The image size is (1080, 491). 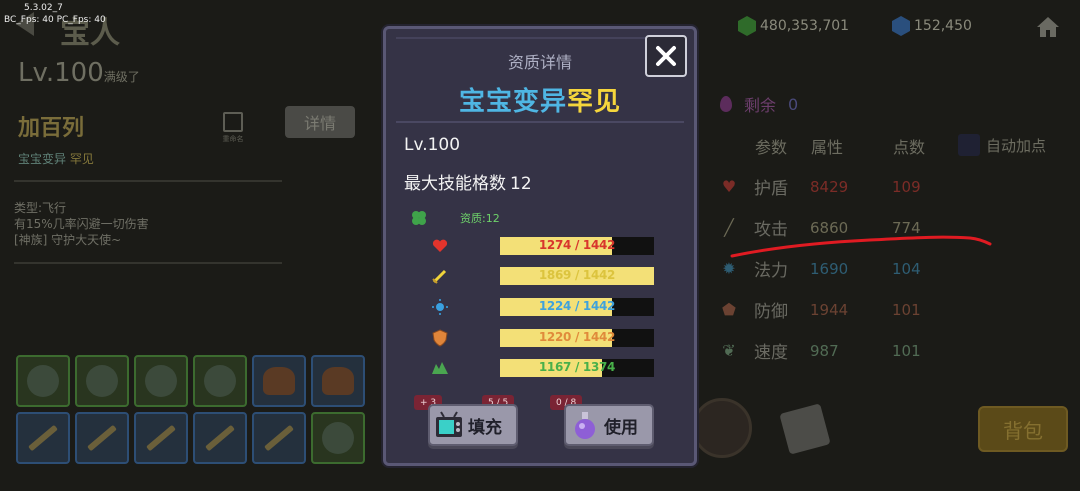 I want to click on progress-bar: 1869 / 1442, so click(x=577, y=276).